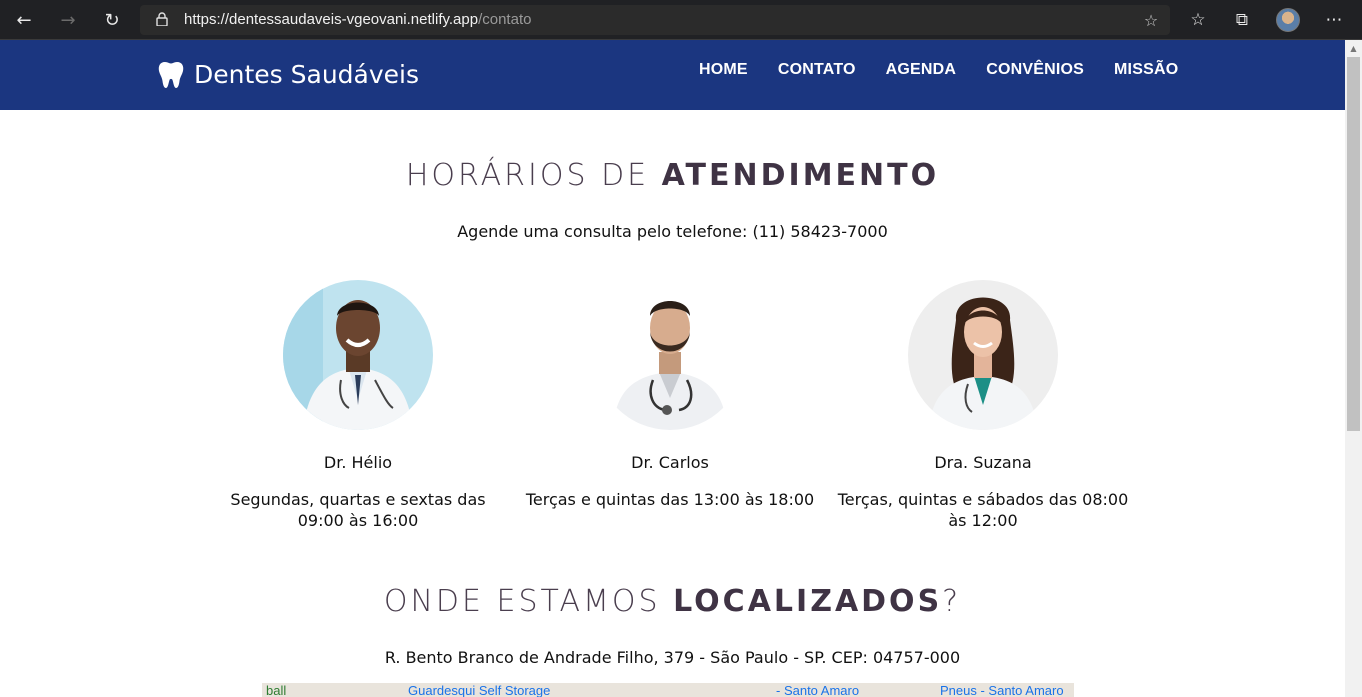  I want to click on more-options-icon: ⋯, so click(1334, 20).